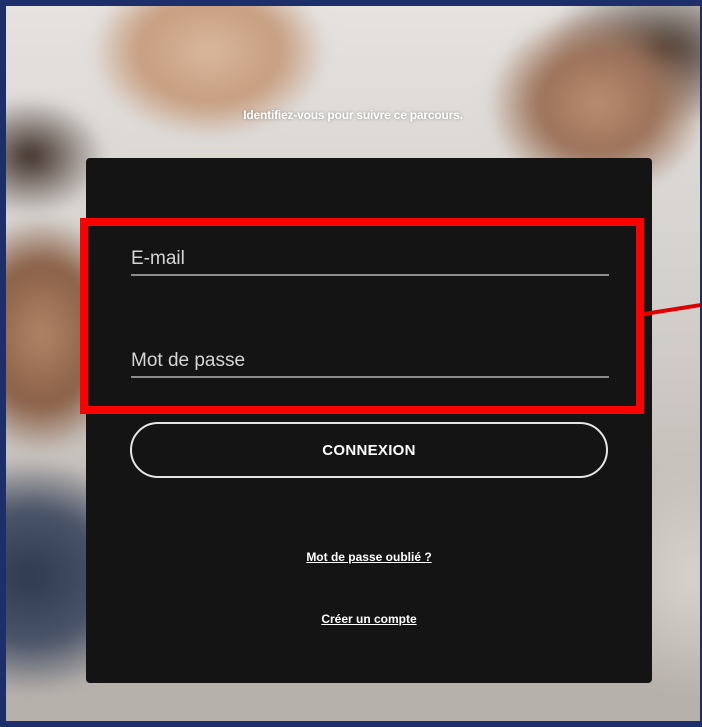 This screenshot has width=702, height=727. What do you see at coordinates (353, 115) in the screenshot?
I see `login-headline: Identifiez-vous pour suivre ce parcours.` at bounding box center [353, 115].